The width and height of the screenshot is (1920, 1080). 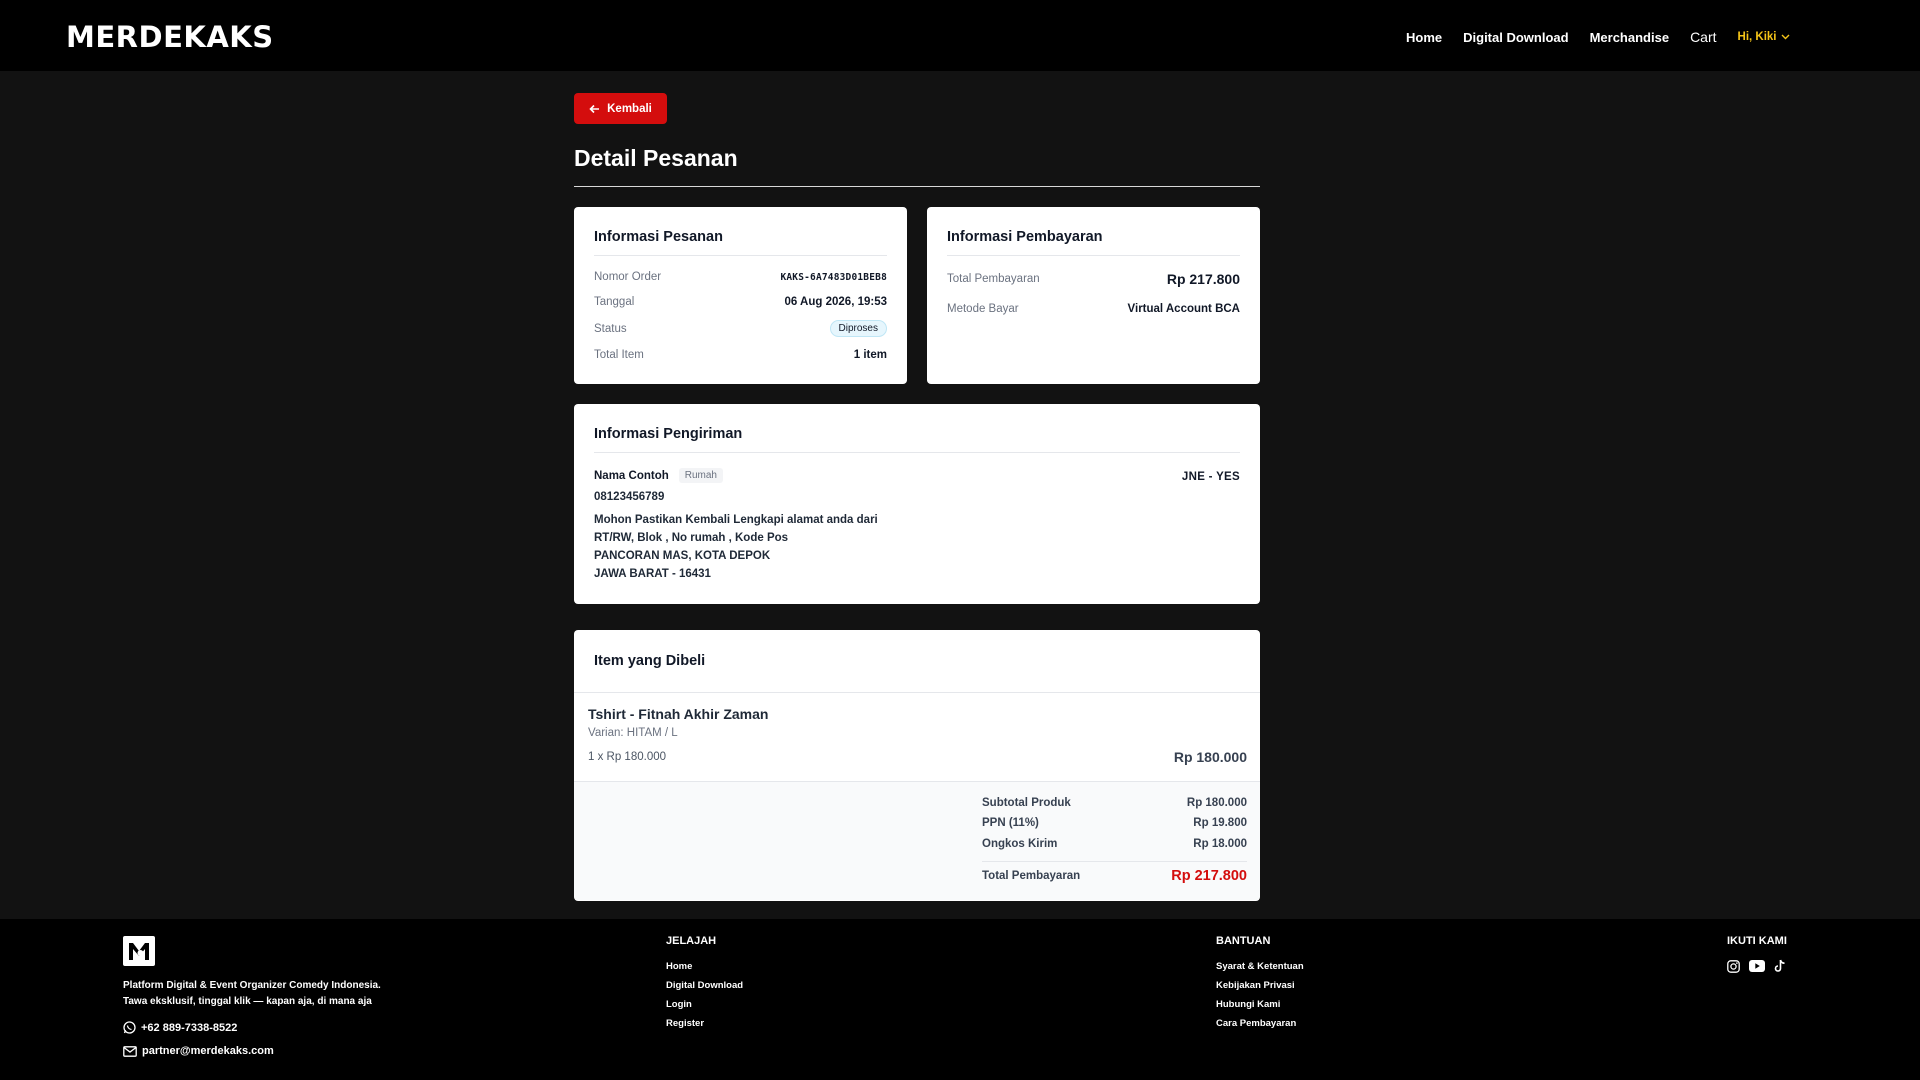 I want to click on footer-social: IKUTI KAMI, so click(x=1761, y=954).